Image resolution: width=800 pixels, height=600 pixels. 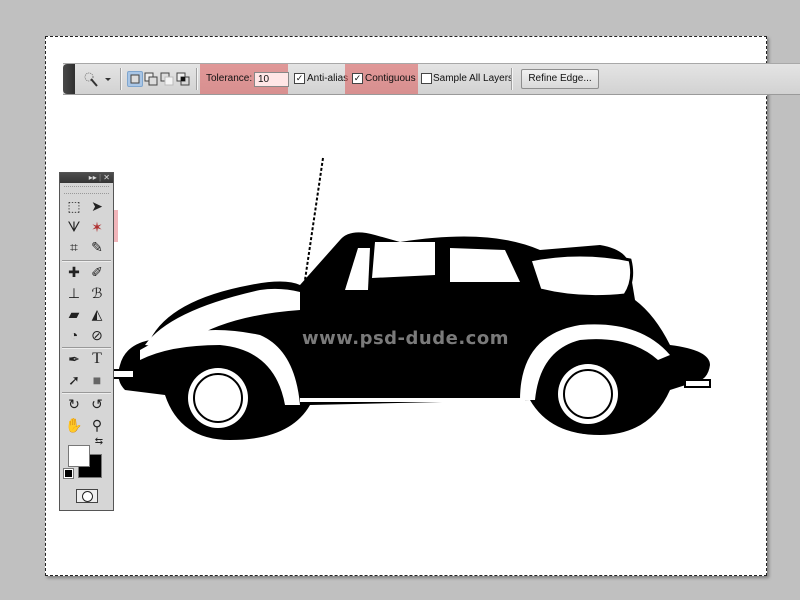 I want to click on tools-panel-header: ▸▸ | ✕, so click(x=86, y=178).